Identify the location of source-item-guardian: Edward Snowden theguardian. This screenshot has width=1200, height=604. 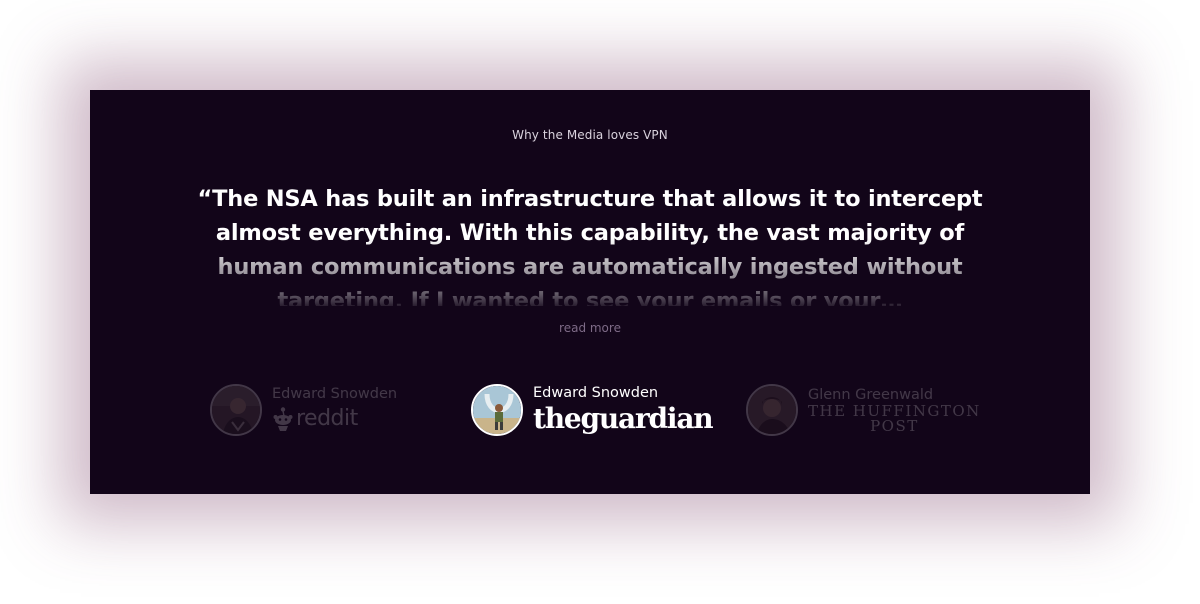
(592, 410).